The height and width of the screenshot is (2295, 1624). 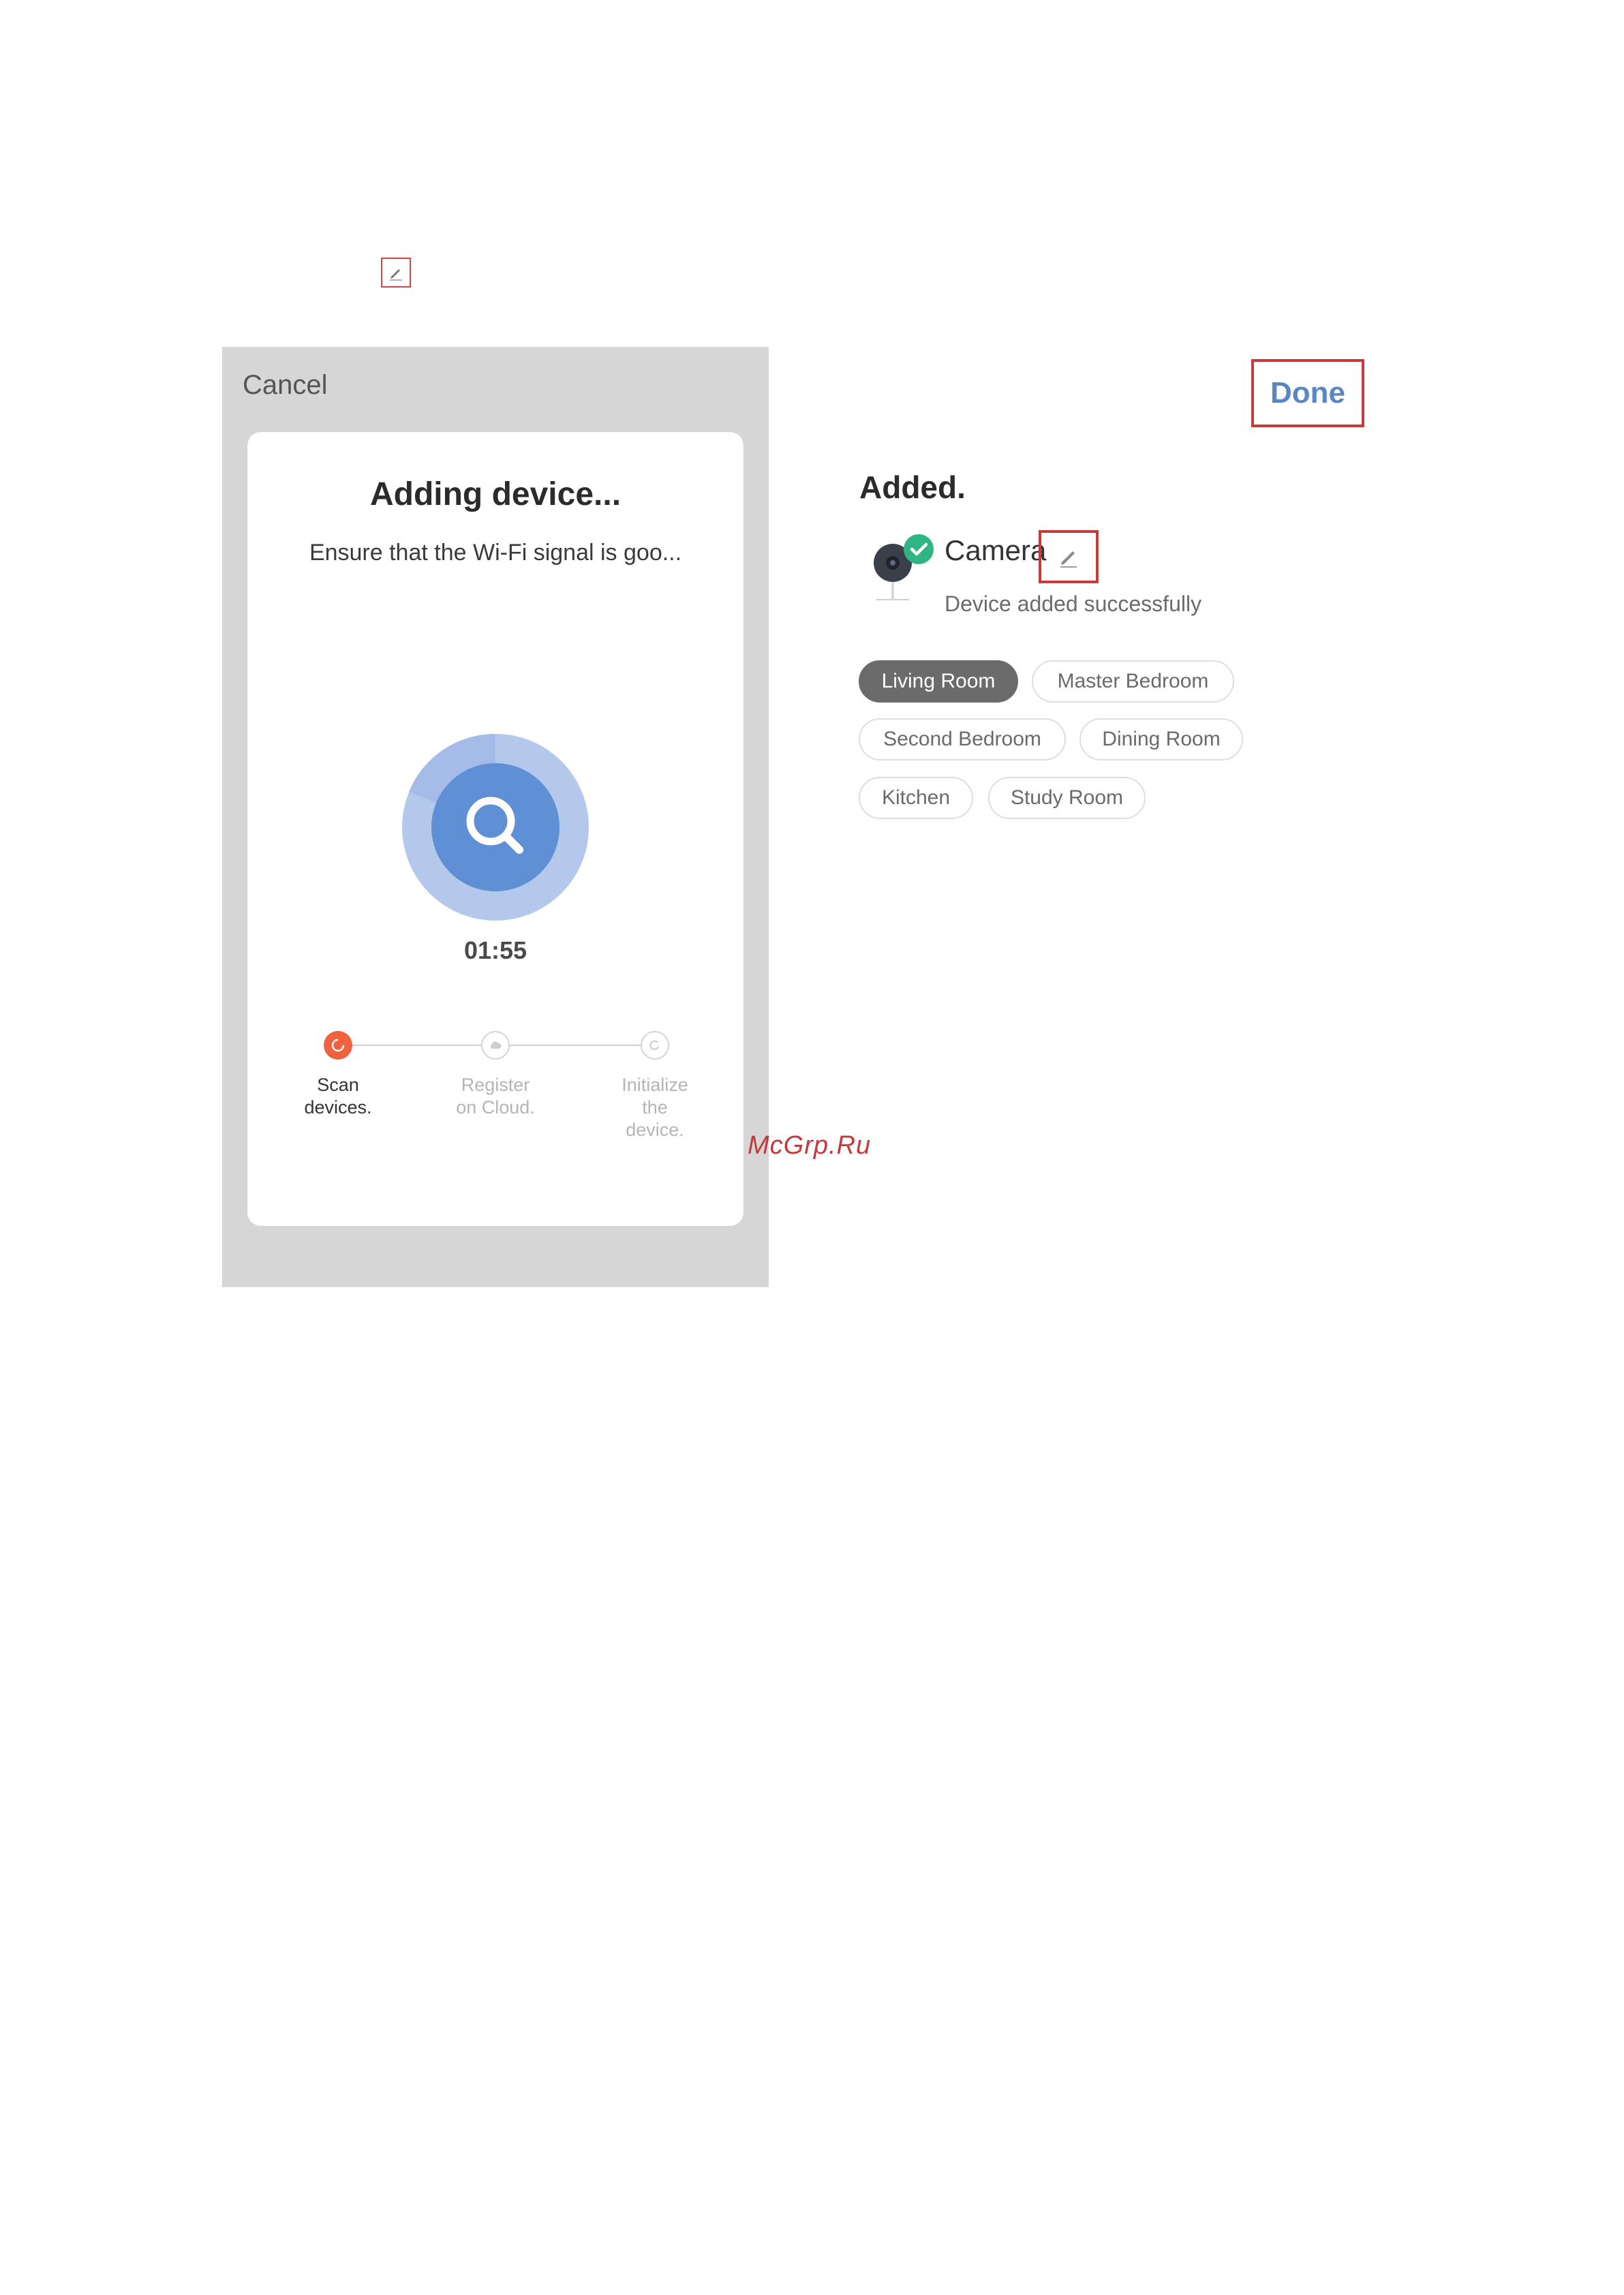 What do you see at coordinates (1073, 604) in the screenshot?
I see `device-status: Device added successfully` at bounding box center [1073, 604].